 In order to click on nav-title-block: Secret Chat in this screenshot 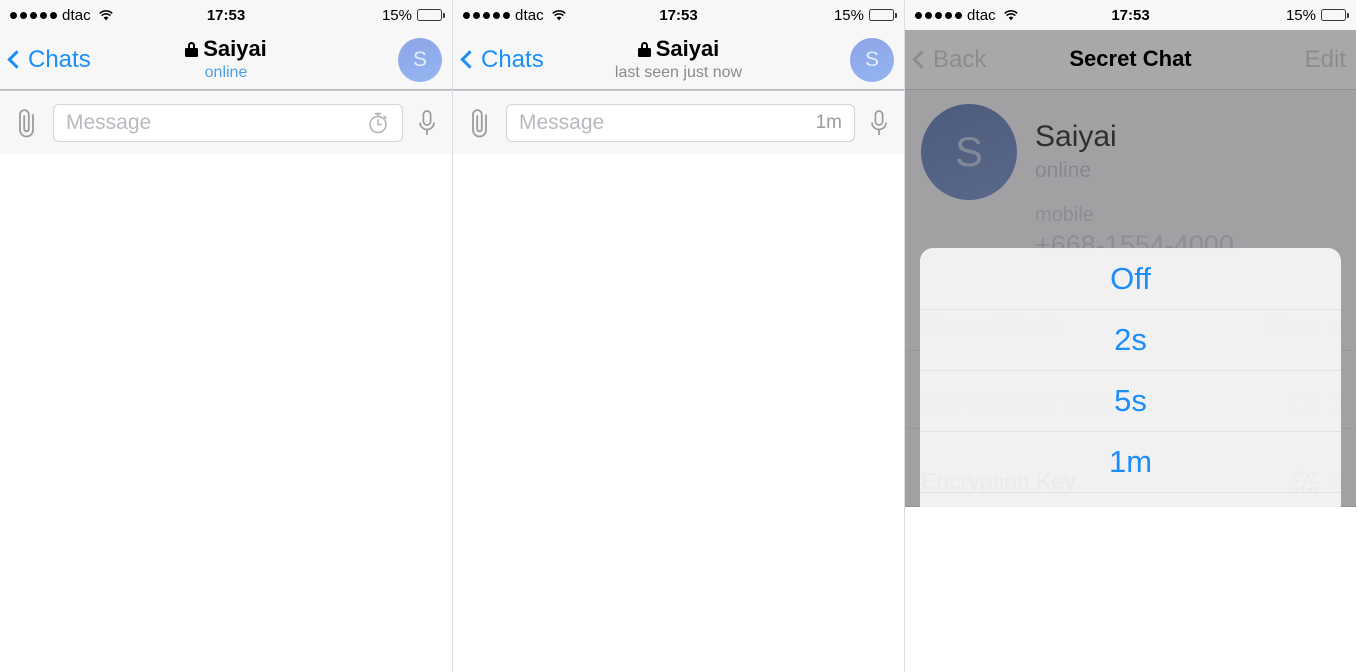, I will do `click(1130, 59)`.